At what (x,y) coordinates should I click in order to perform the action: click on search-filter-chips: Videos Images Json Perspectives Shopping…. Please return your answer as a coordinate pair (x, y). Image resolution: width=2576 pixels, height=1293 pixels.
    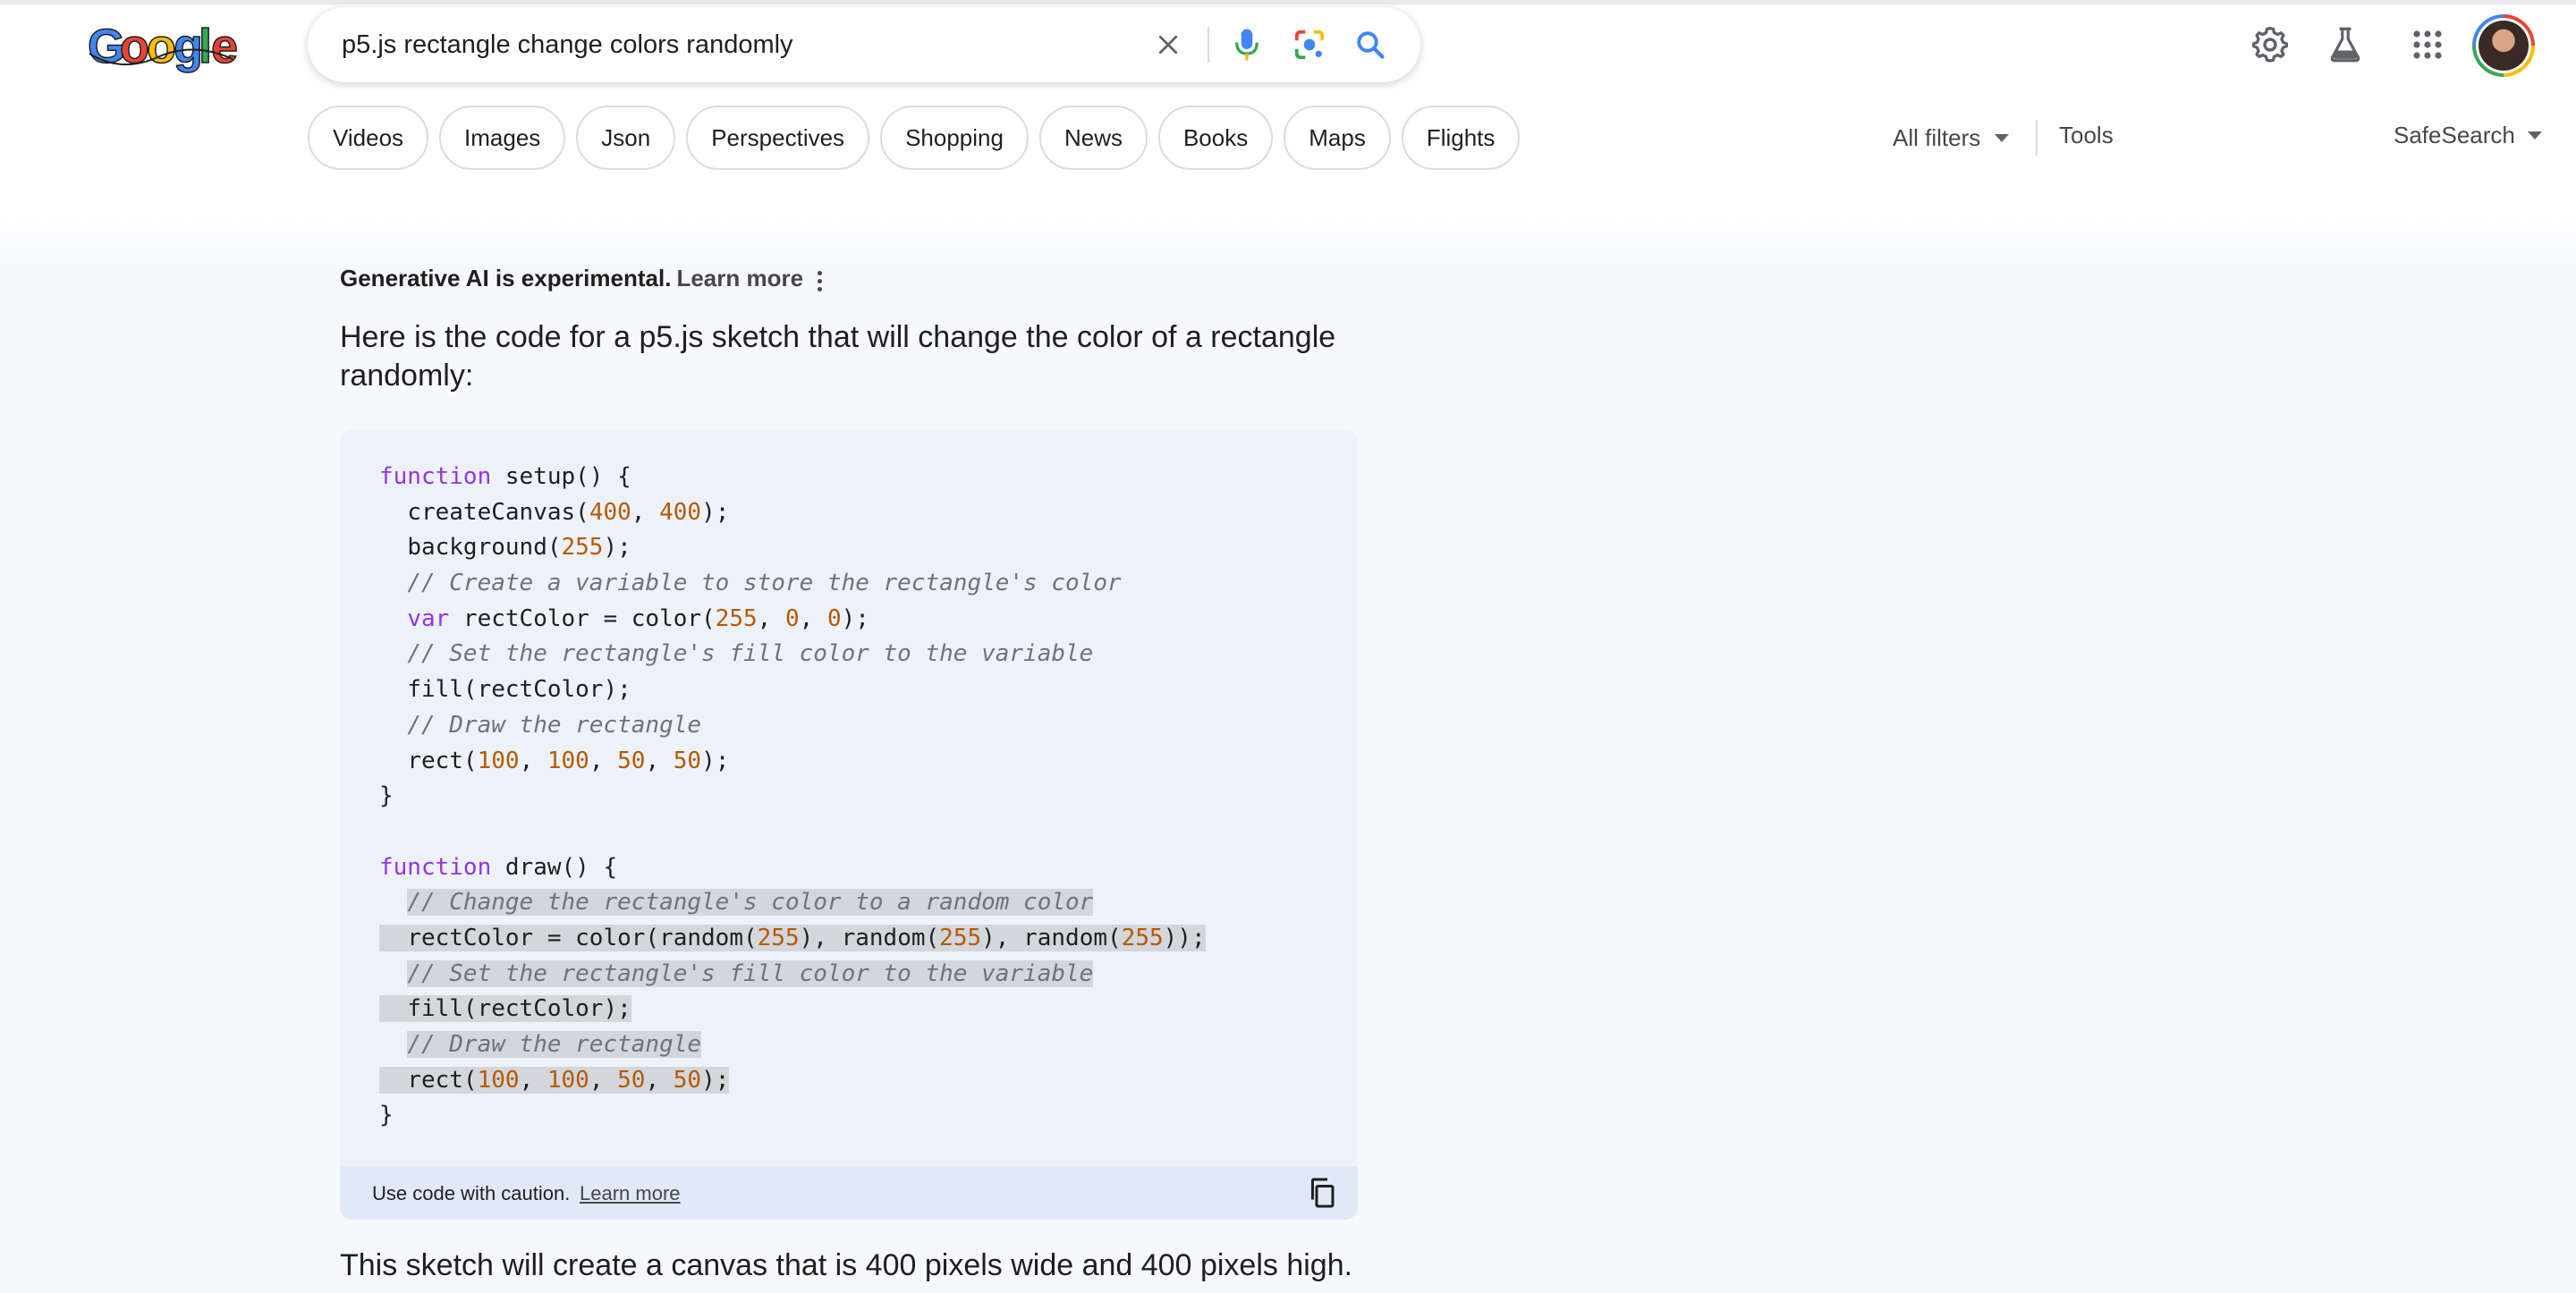
    Looking at the image, I should click on (914, 138).